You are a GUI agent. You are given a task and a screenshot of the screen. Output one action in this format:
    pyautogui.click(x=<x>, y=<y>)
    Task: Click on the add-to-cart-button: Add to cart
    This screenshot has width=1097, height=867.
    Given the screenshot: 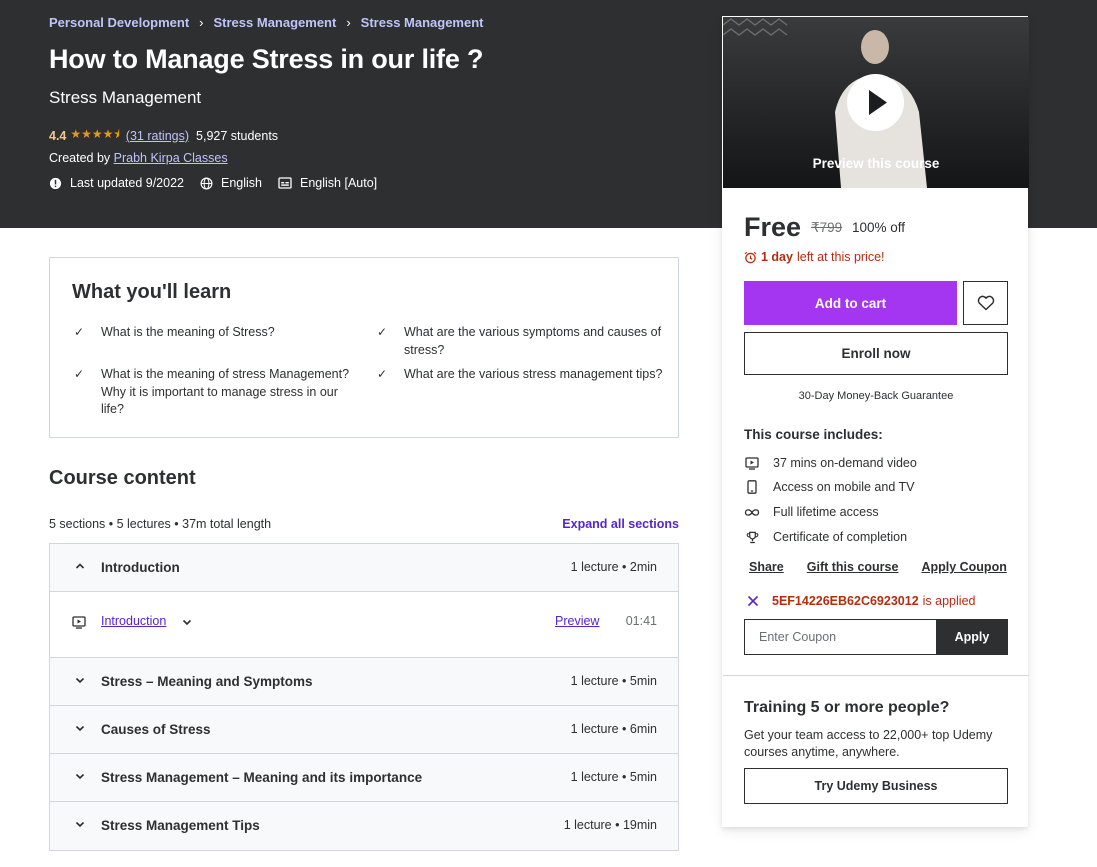 What is the action you would take?
    pyautogui.click(x=850, y=303)
    